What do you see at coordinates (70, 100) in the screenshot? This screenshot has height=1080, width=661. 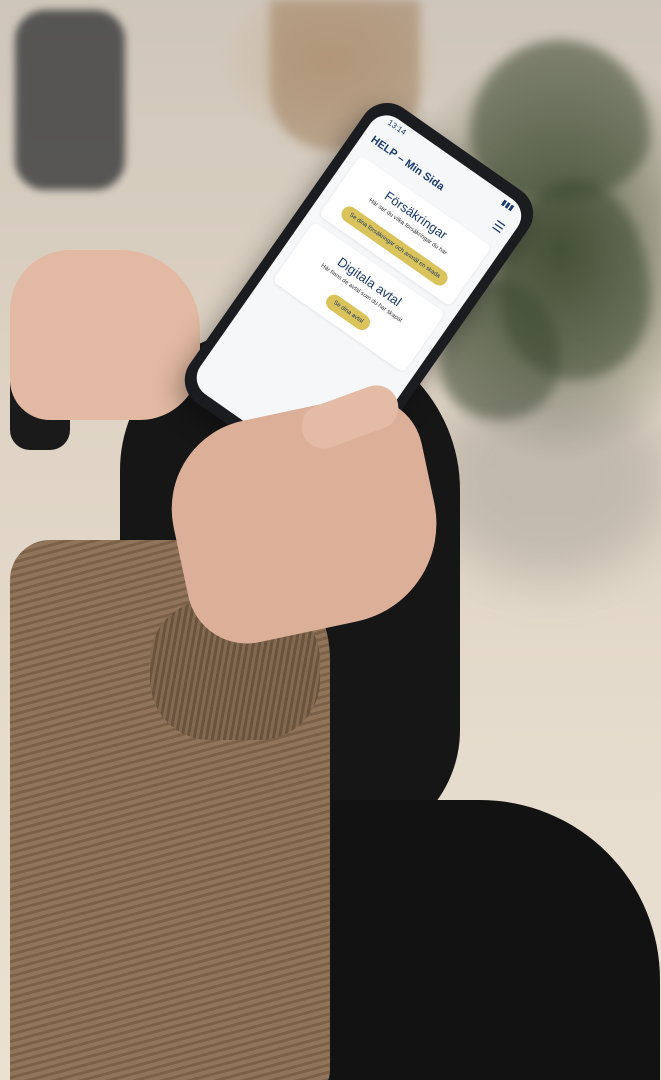 I see `watering-can` at bounding box center [70, 100].